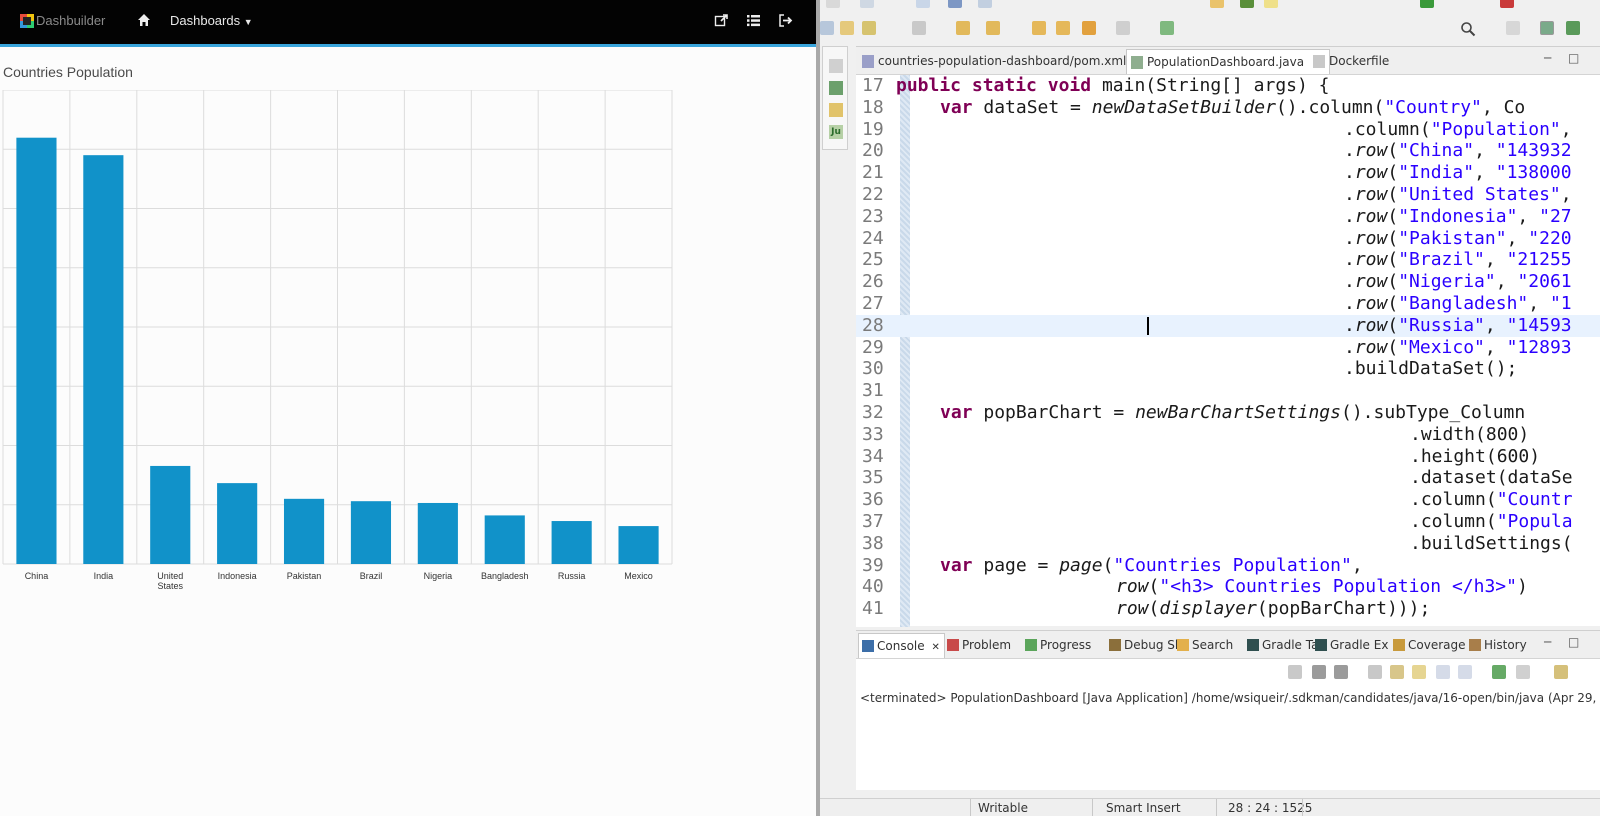 Image resolution: width=1600 pixels, height=816 pixels. Describe the element at coordinates (963, 28) in the screenshot. I see `next-annotation-icon` at that location.